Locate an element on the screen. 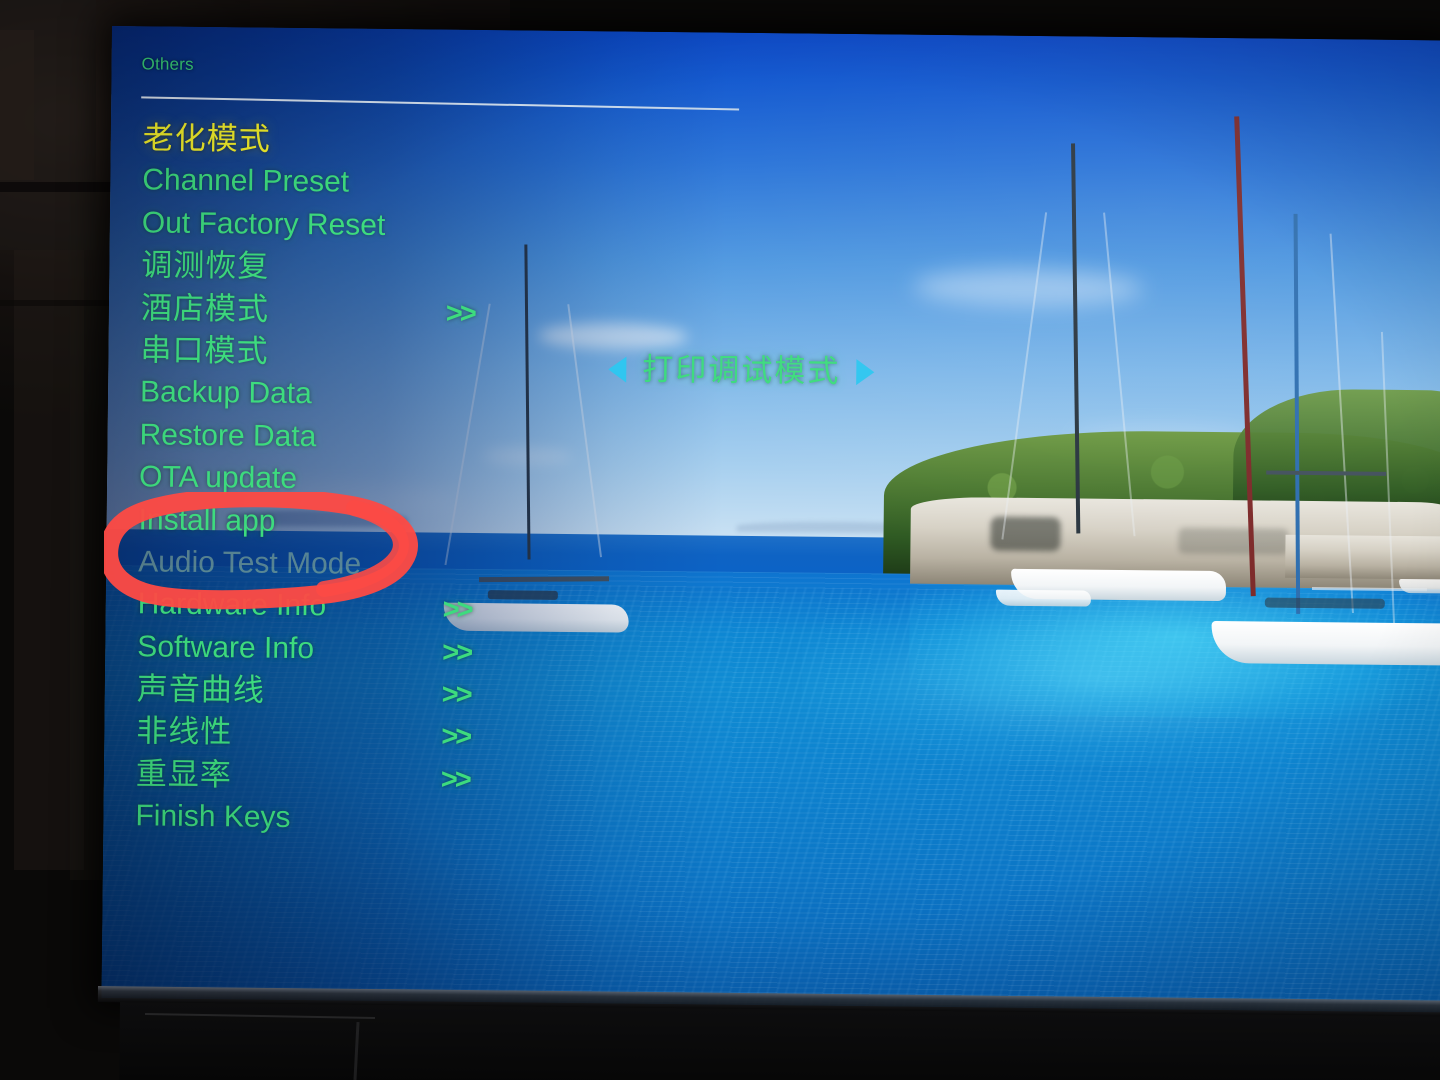 The image size is (1440, 1080). menu-item-label: Channel Preset is located at coordinates (246, 181).